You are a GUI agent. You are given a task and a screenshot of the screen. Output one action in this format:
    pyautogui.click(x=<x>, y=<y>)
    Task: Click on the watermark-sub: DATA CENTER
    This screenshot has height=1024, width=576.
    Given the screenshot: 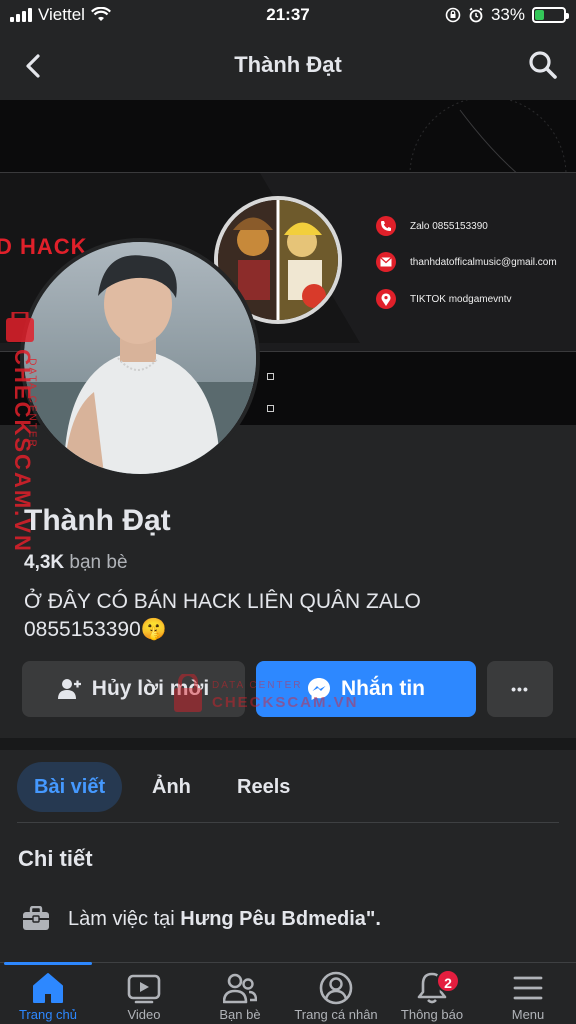 What is the action you would take?
    pyautogui.click(x=32, y=403)
    